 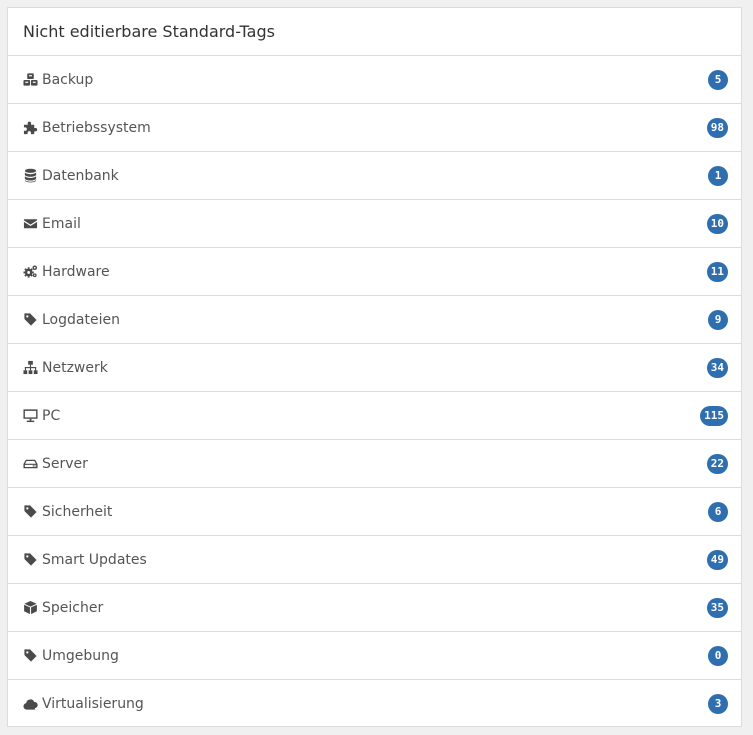 I want to click on count-badge: 1, so click(x=718, y=175).